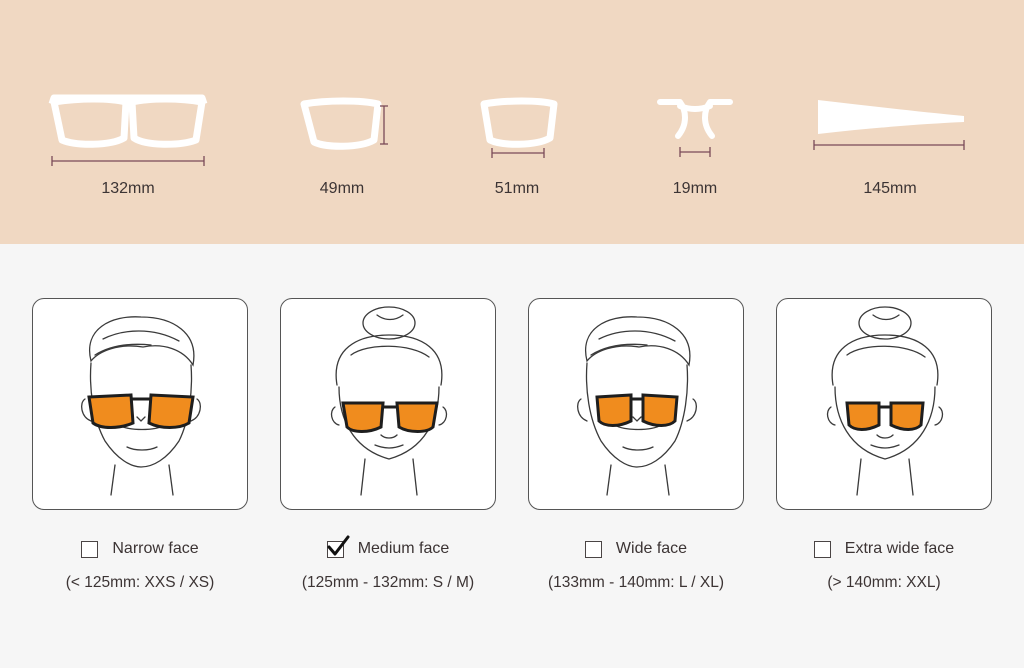  What do you see at coordinates (155, 548) in the screenshot?
I see `narrow-face-label: Narrow face` at bounding box center [155, 548].